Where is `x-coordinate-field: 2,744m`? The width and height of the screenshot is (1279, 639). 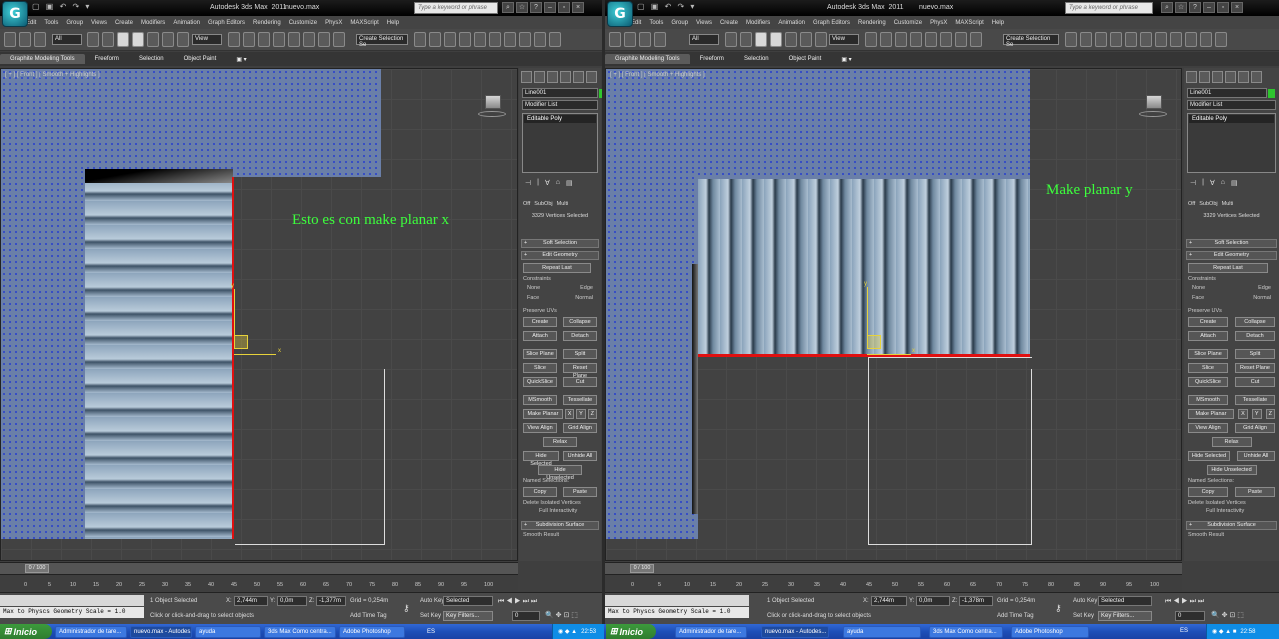
x-coordinate-field: 2,744m is located at coordinates (889, 601).